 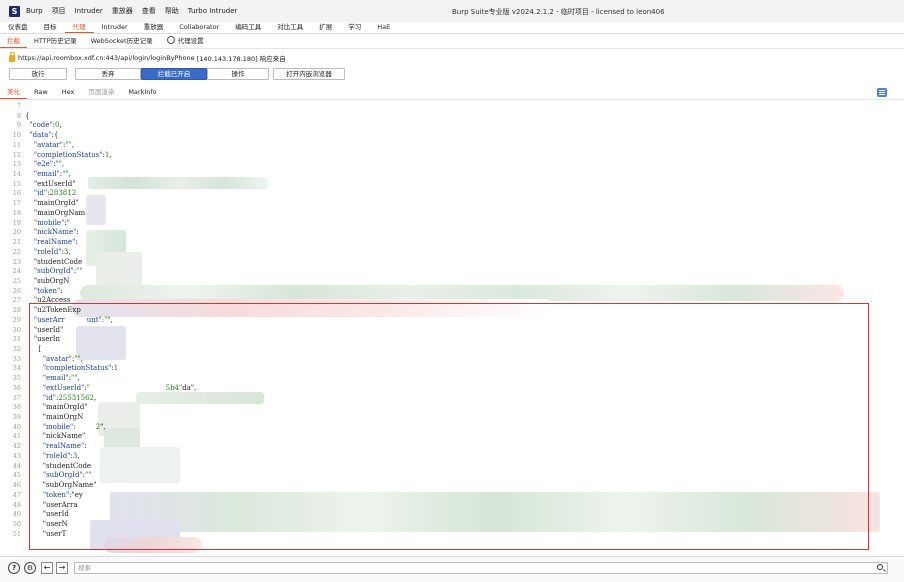 I want to click on code-text: "realName":, so click(x=55, y=242).